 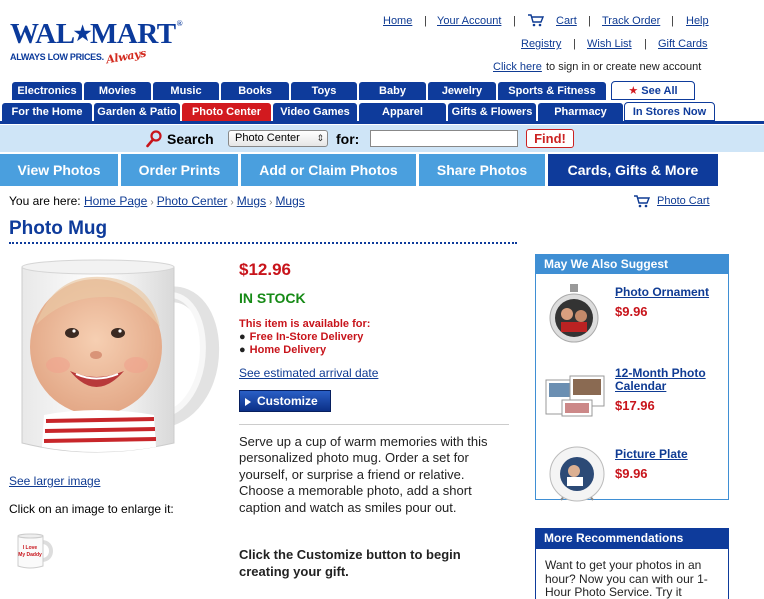 What do you see at coordinates (125, 56) in the screenshot?
I see `logo-tagline-script: Always` at bounding box center [125, 56].